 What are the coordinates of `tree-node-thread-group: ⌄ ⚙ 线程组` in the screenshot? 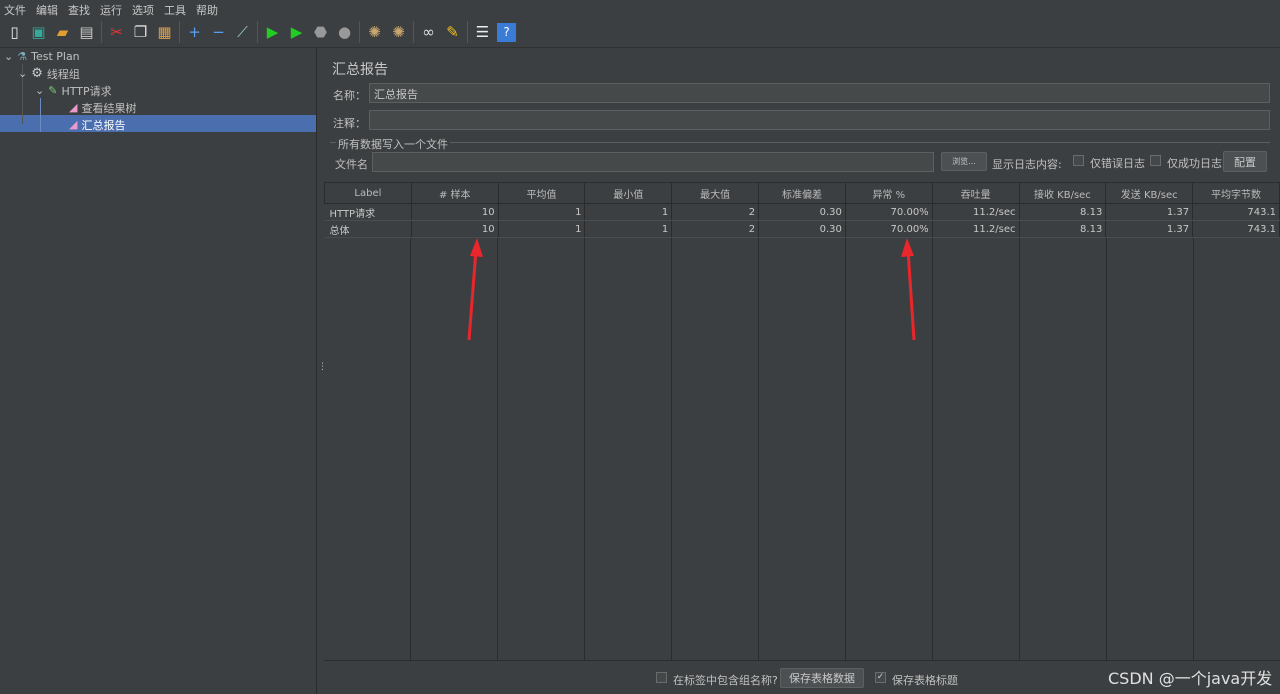 It's located at (49, 73).